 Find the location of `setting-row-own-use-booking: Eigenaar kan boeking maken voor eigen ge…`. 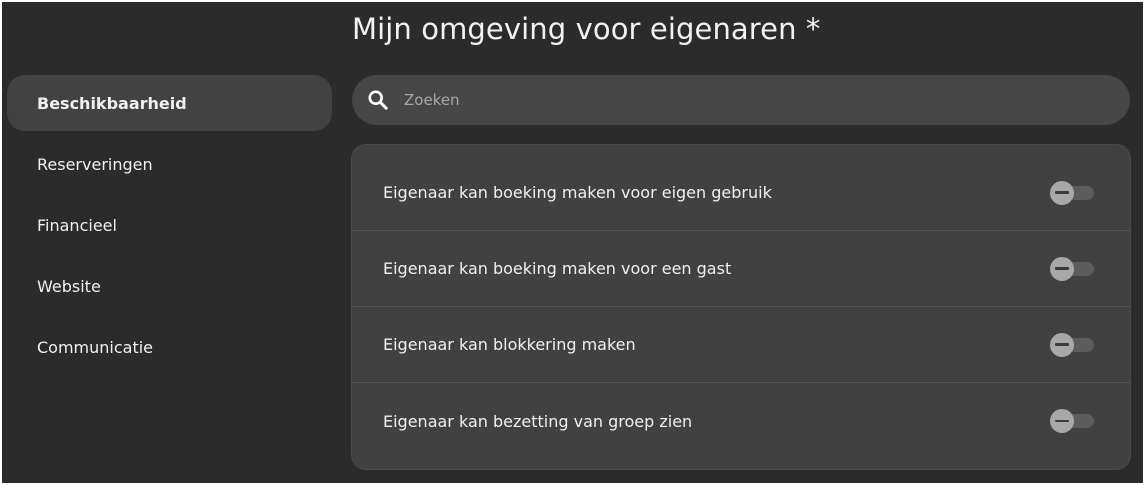

setting-row-own-use-booking: Eigenaar kan boeking maken voor eigen ge… is located at coordinates (741, 188).